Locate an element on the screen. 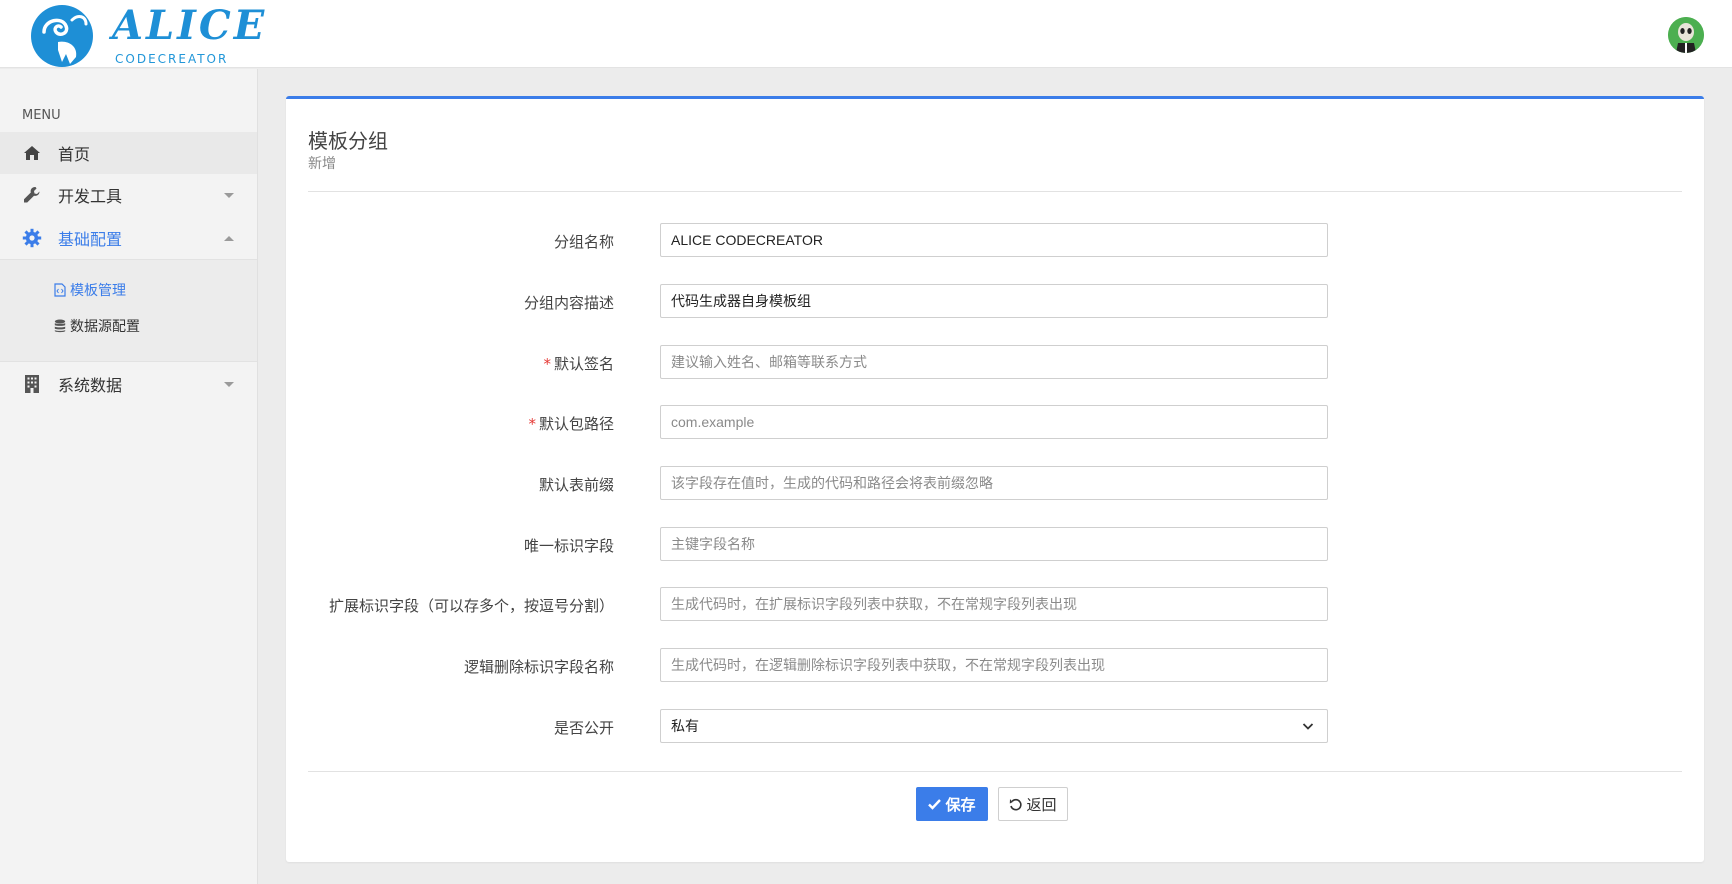 Image resolution: width=1732 pixels, height=884 pixels. default-package-input is located at coordinates (994, 422).